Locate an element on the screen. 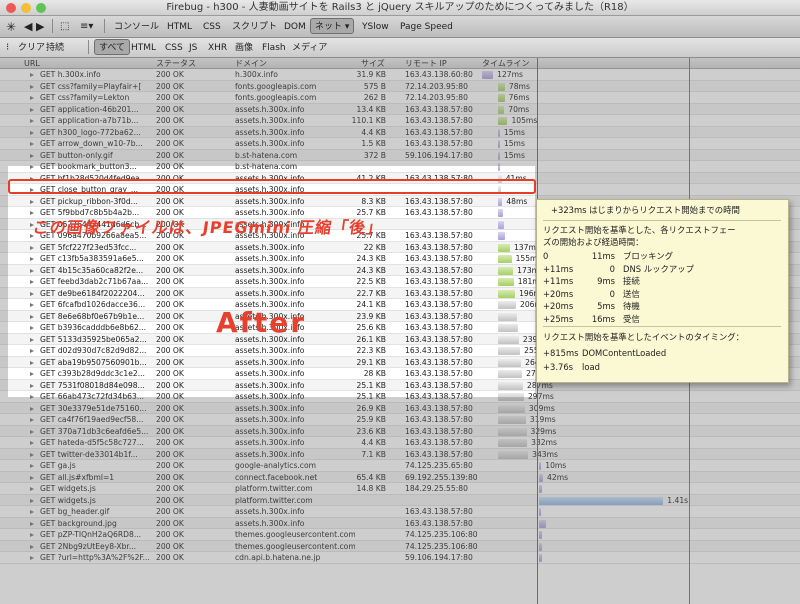 This screenshot has height=604, width=800. tab-dom: DOM is located at coordinates (295, 27).